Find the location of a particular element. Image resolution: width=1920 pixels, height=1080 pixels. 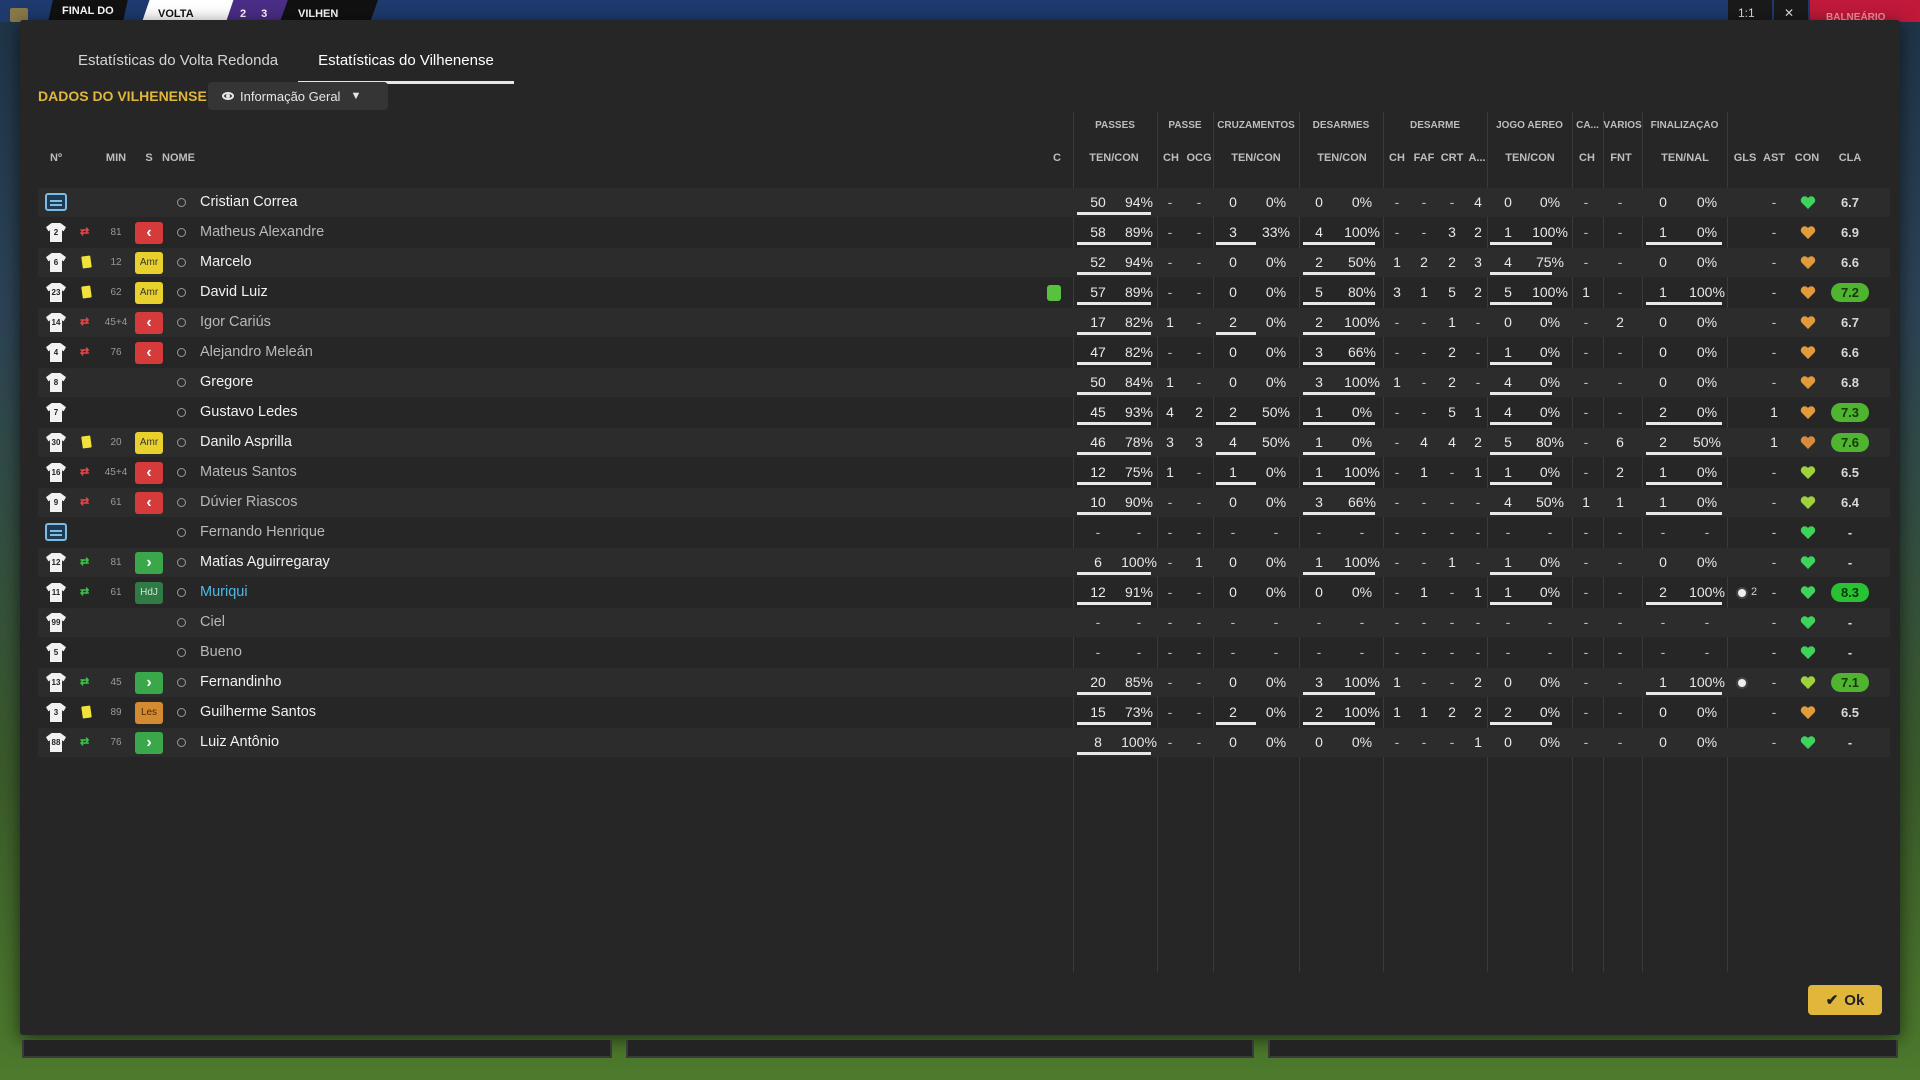

morale-heart-icon is located at coordinates (1808, 562).